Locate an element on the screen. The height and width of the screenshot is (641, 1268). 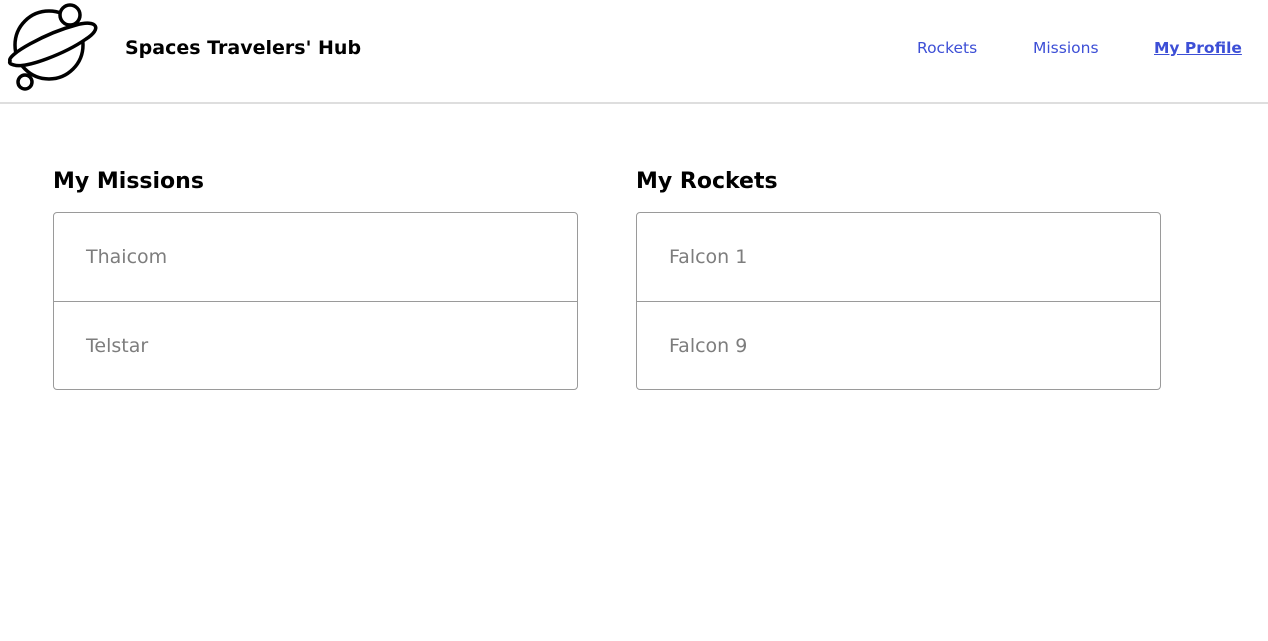
planet-logo-icon is located at coordinates (53, 48).